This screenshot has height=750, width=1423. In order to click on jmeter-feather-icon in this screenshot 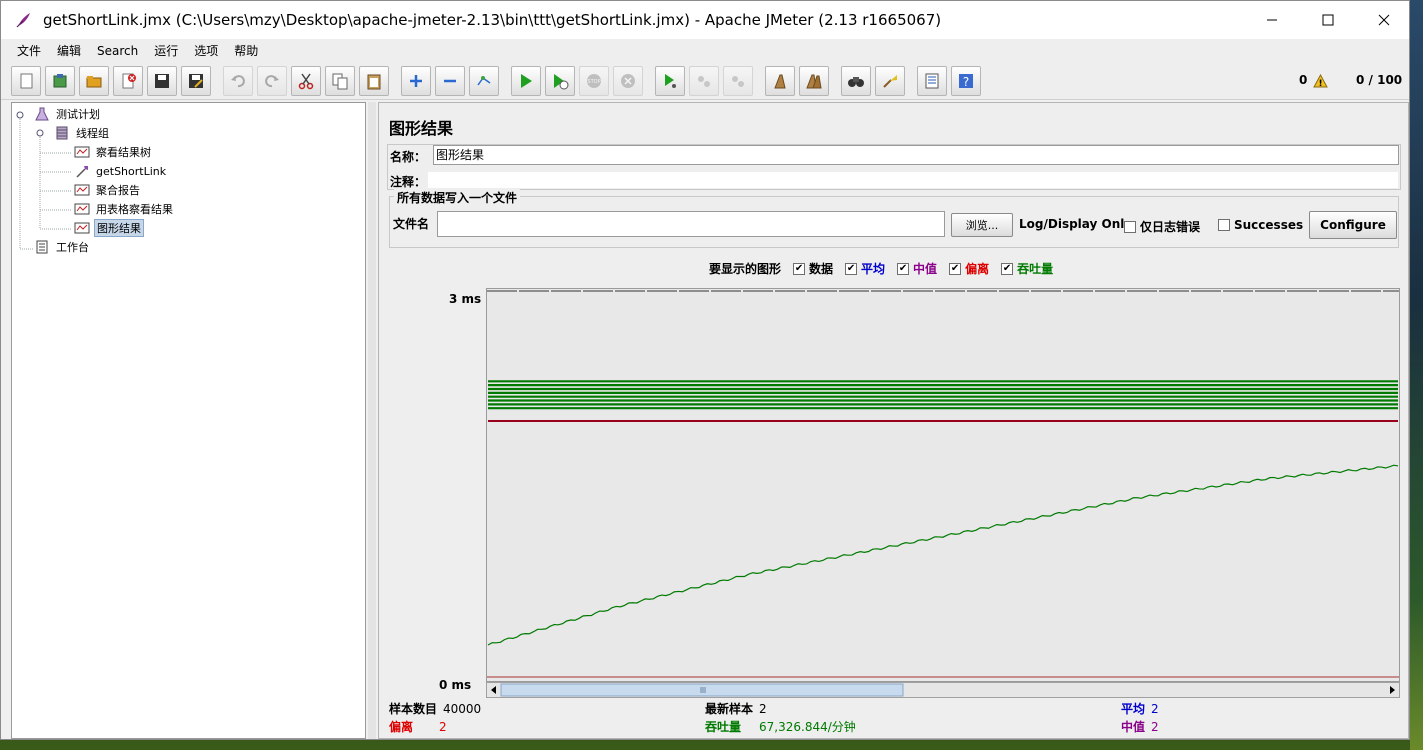, I will do `click(23, 20)`.